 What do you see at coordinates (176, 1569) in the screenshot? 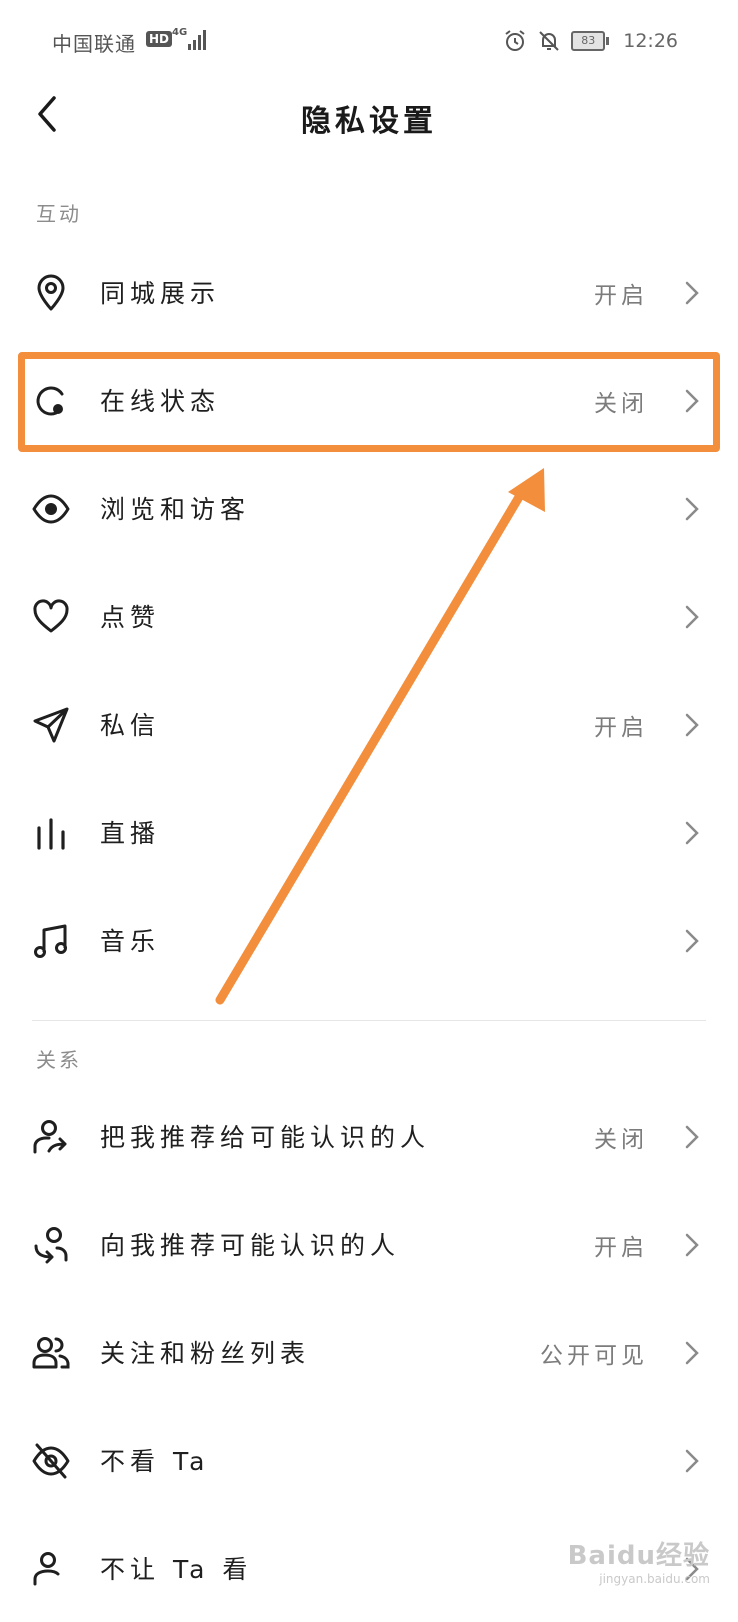
I see `setting-label: 不让 Ta 看` at bounding box center [176, 1569].